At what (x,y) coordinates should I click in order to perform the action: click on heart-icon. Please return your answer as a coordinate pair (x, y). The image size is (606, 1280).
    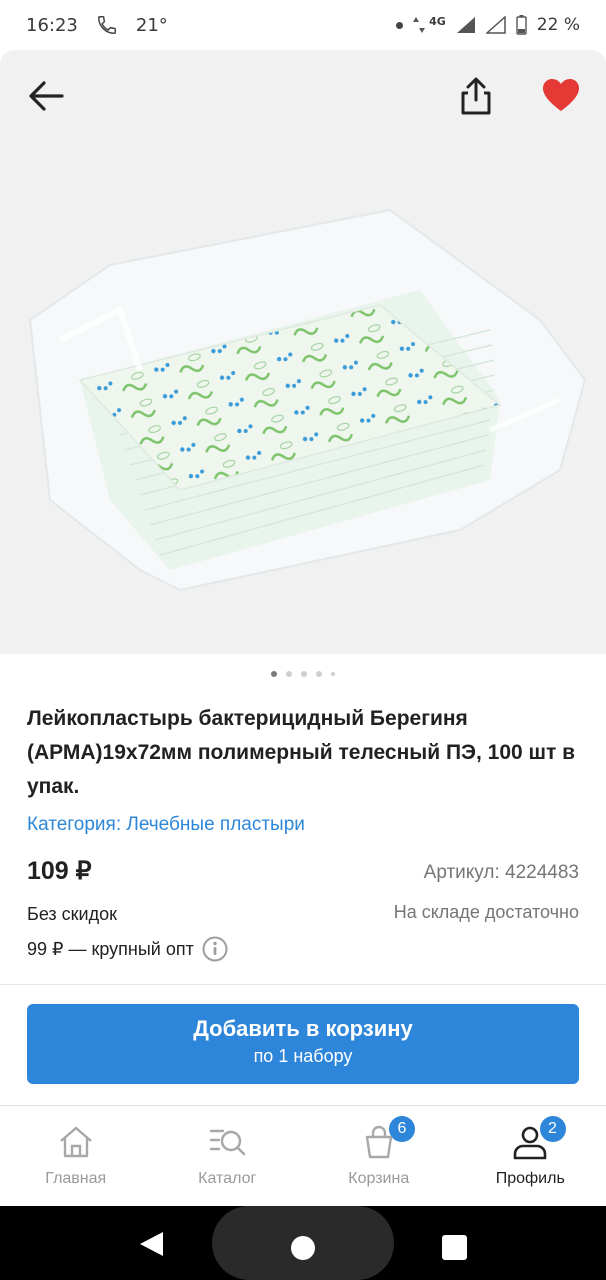
    Looking at the image, I should click on (561, 95).